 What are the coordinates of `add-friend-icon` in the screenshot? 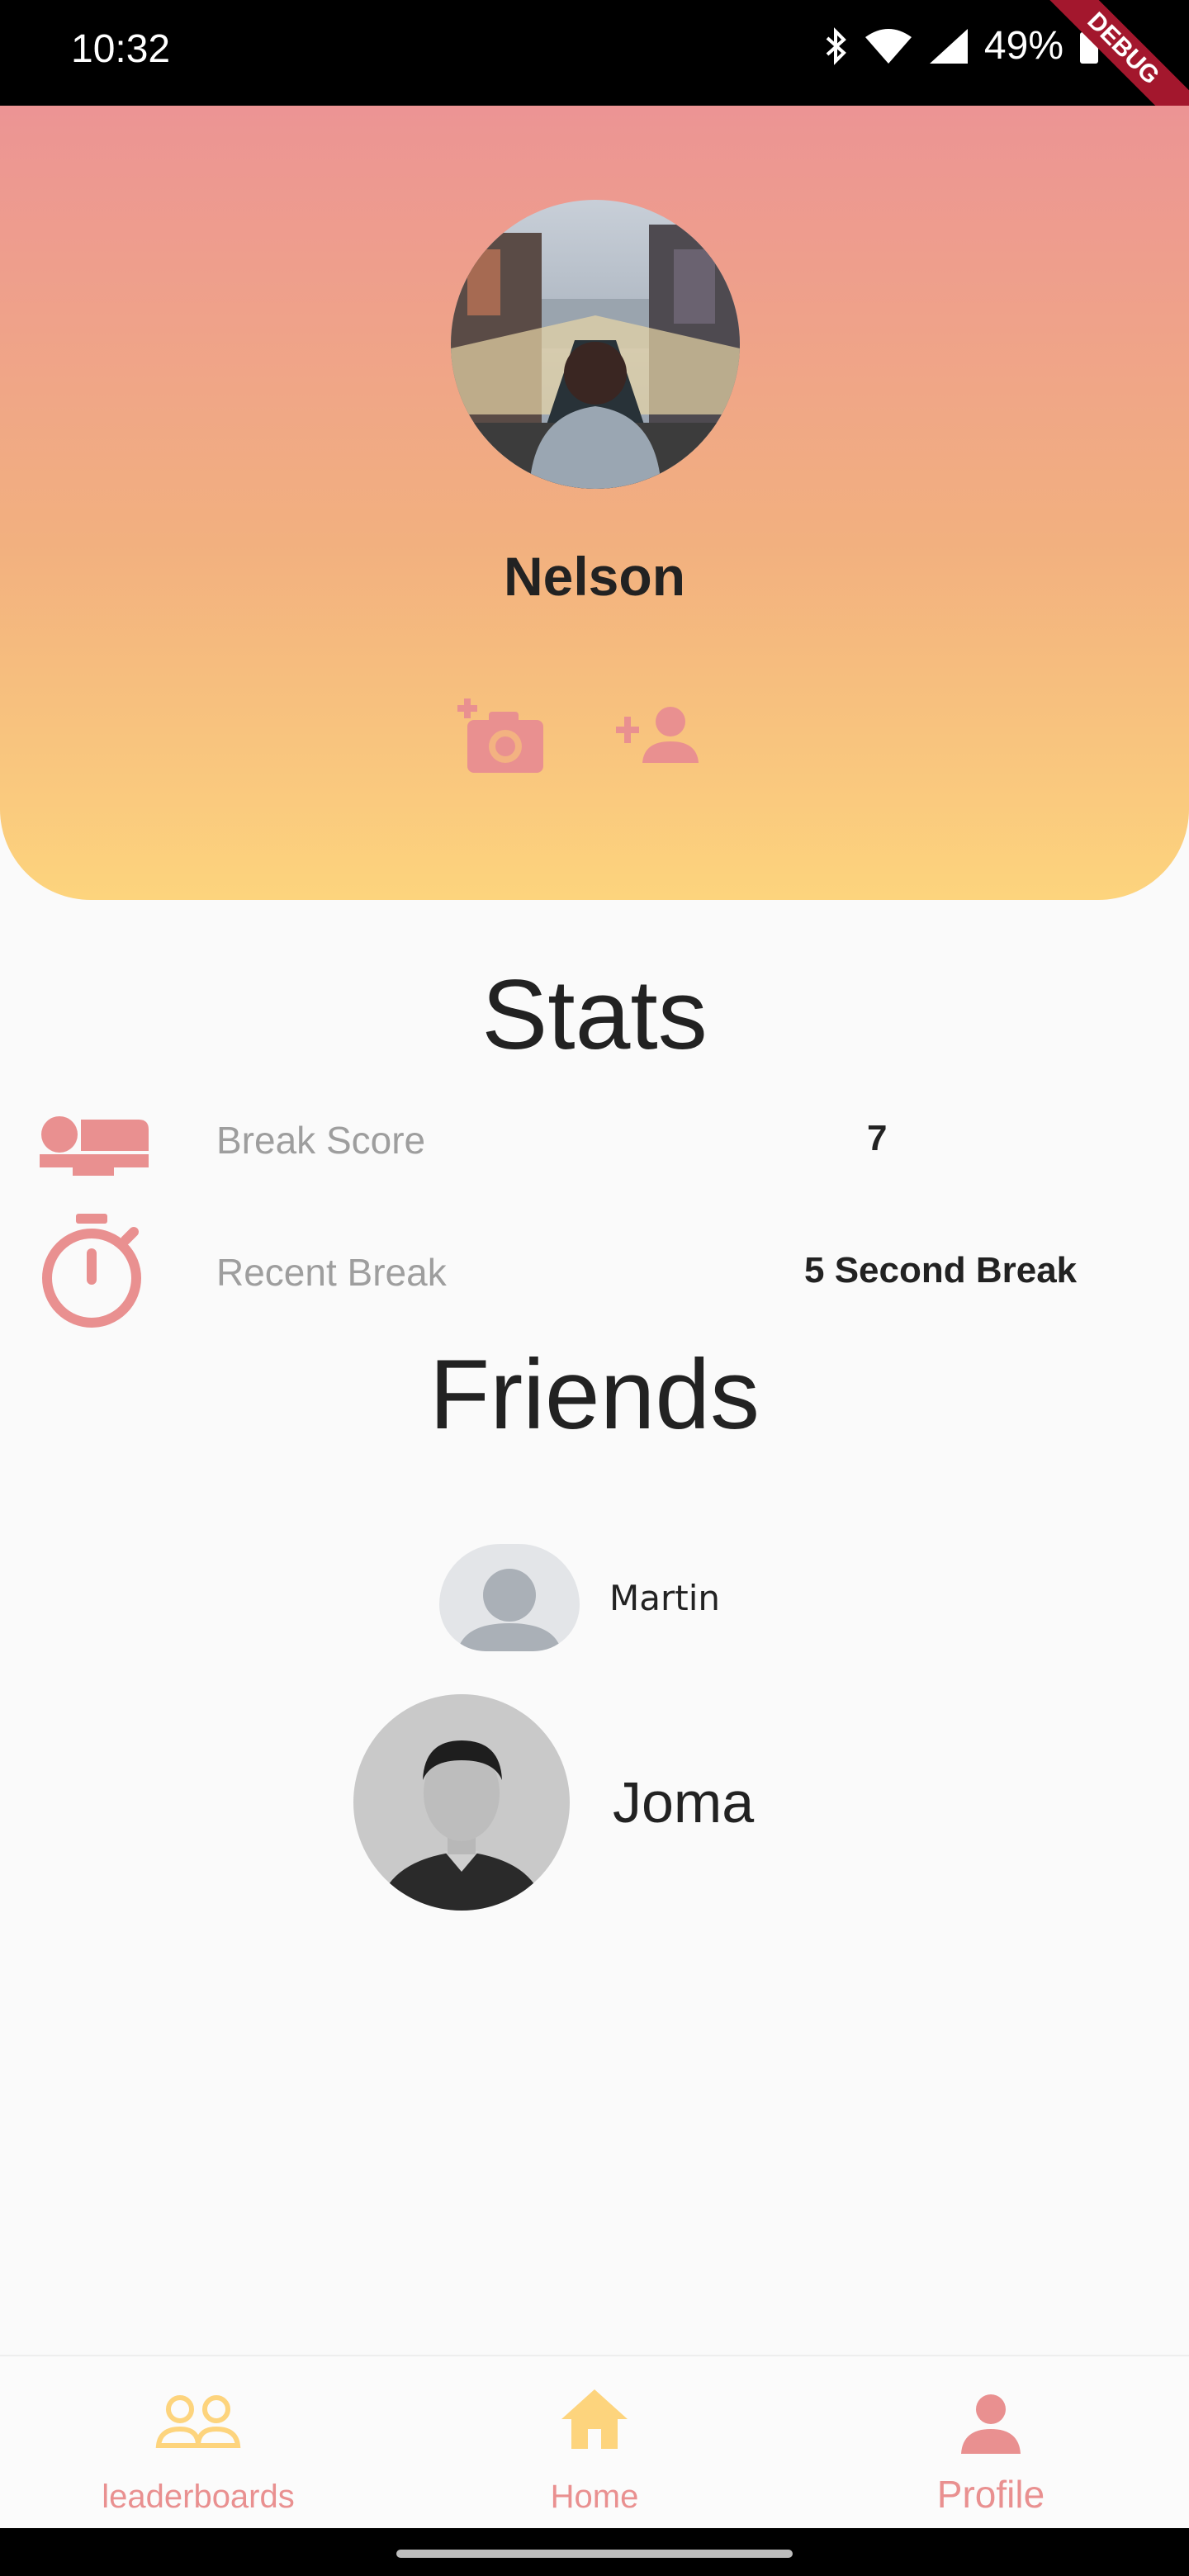 It's located at (657, 735).